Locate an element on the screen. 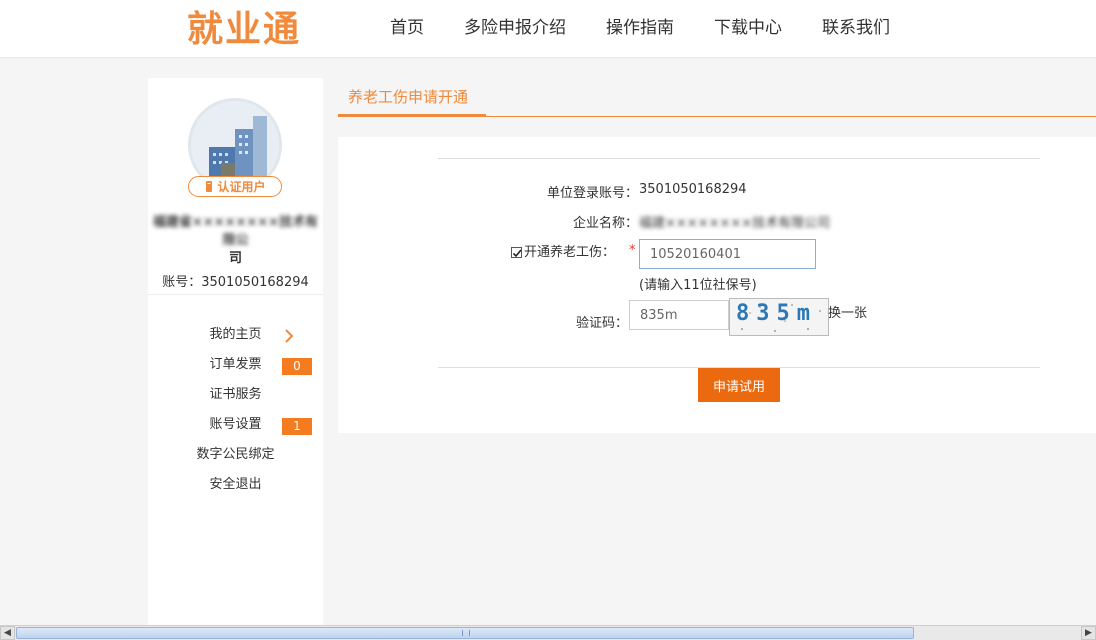 The height and width of the screenshot is (640, 1096). account-label: 账号： is located at coordinates (182, 282).